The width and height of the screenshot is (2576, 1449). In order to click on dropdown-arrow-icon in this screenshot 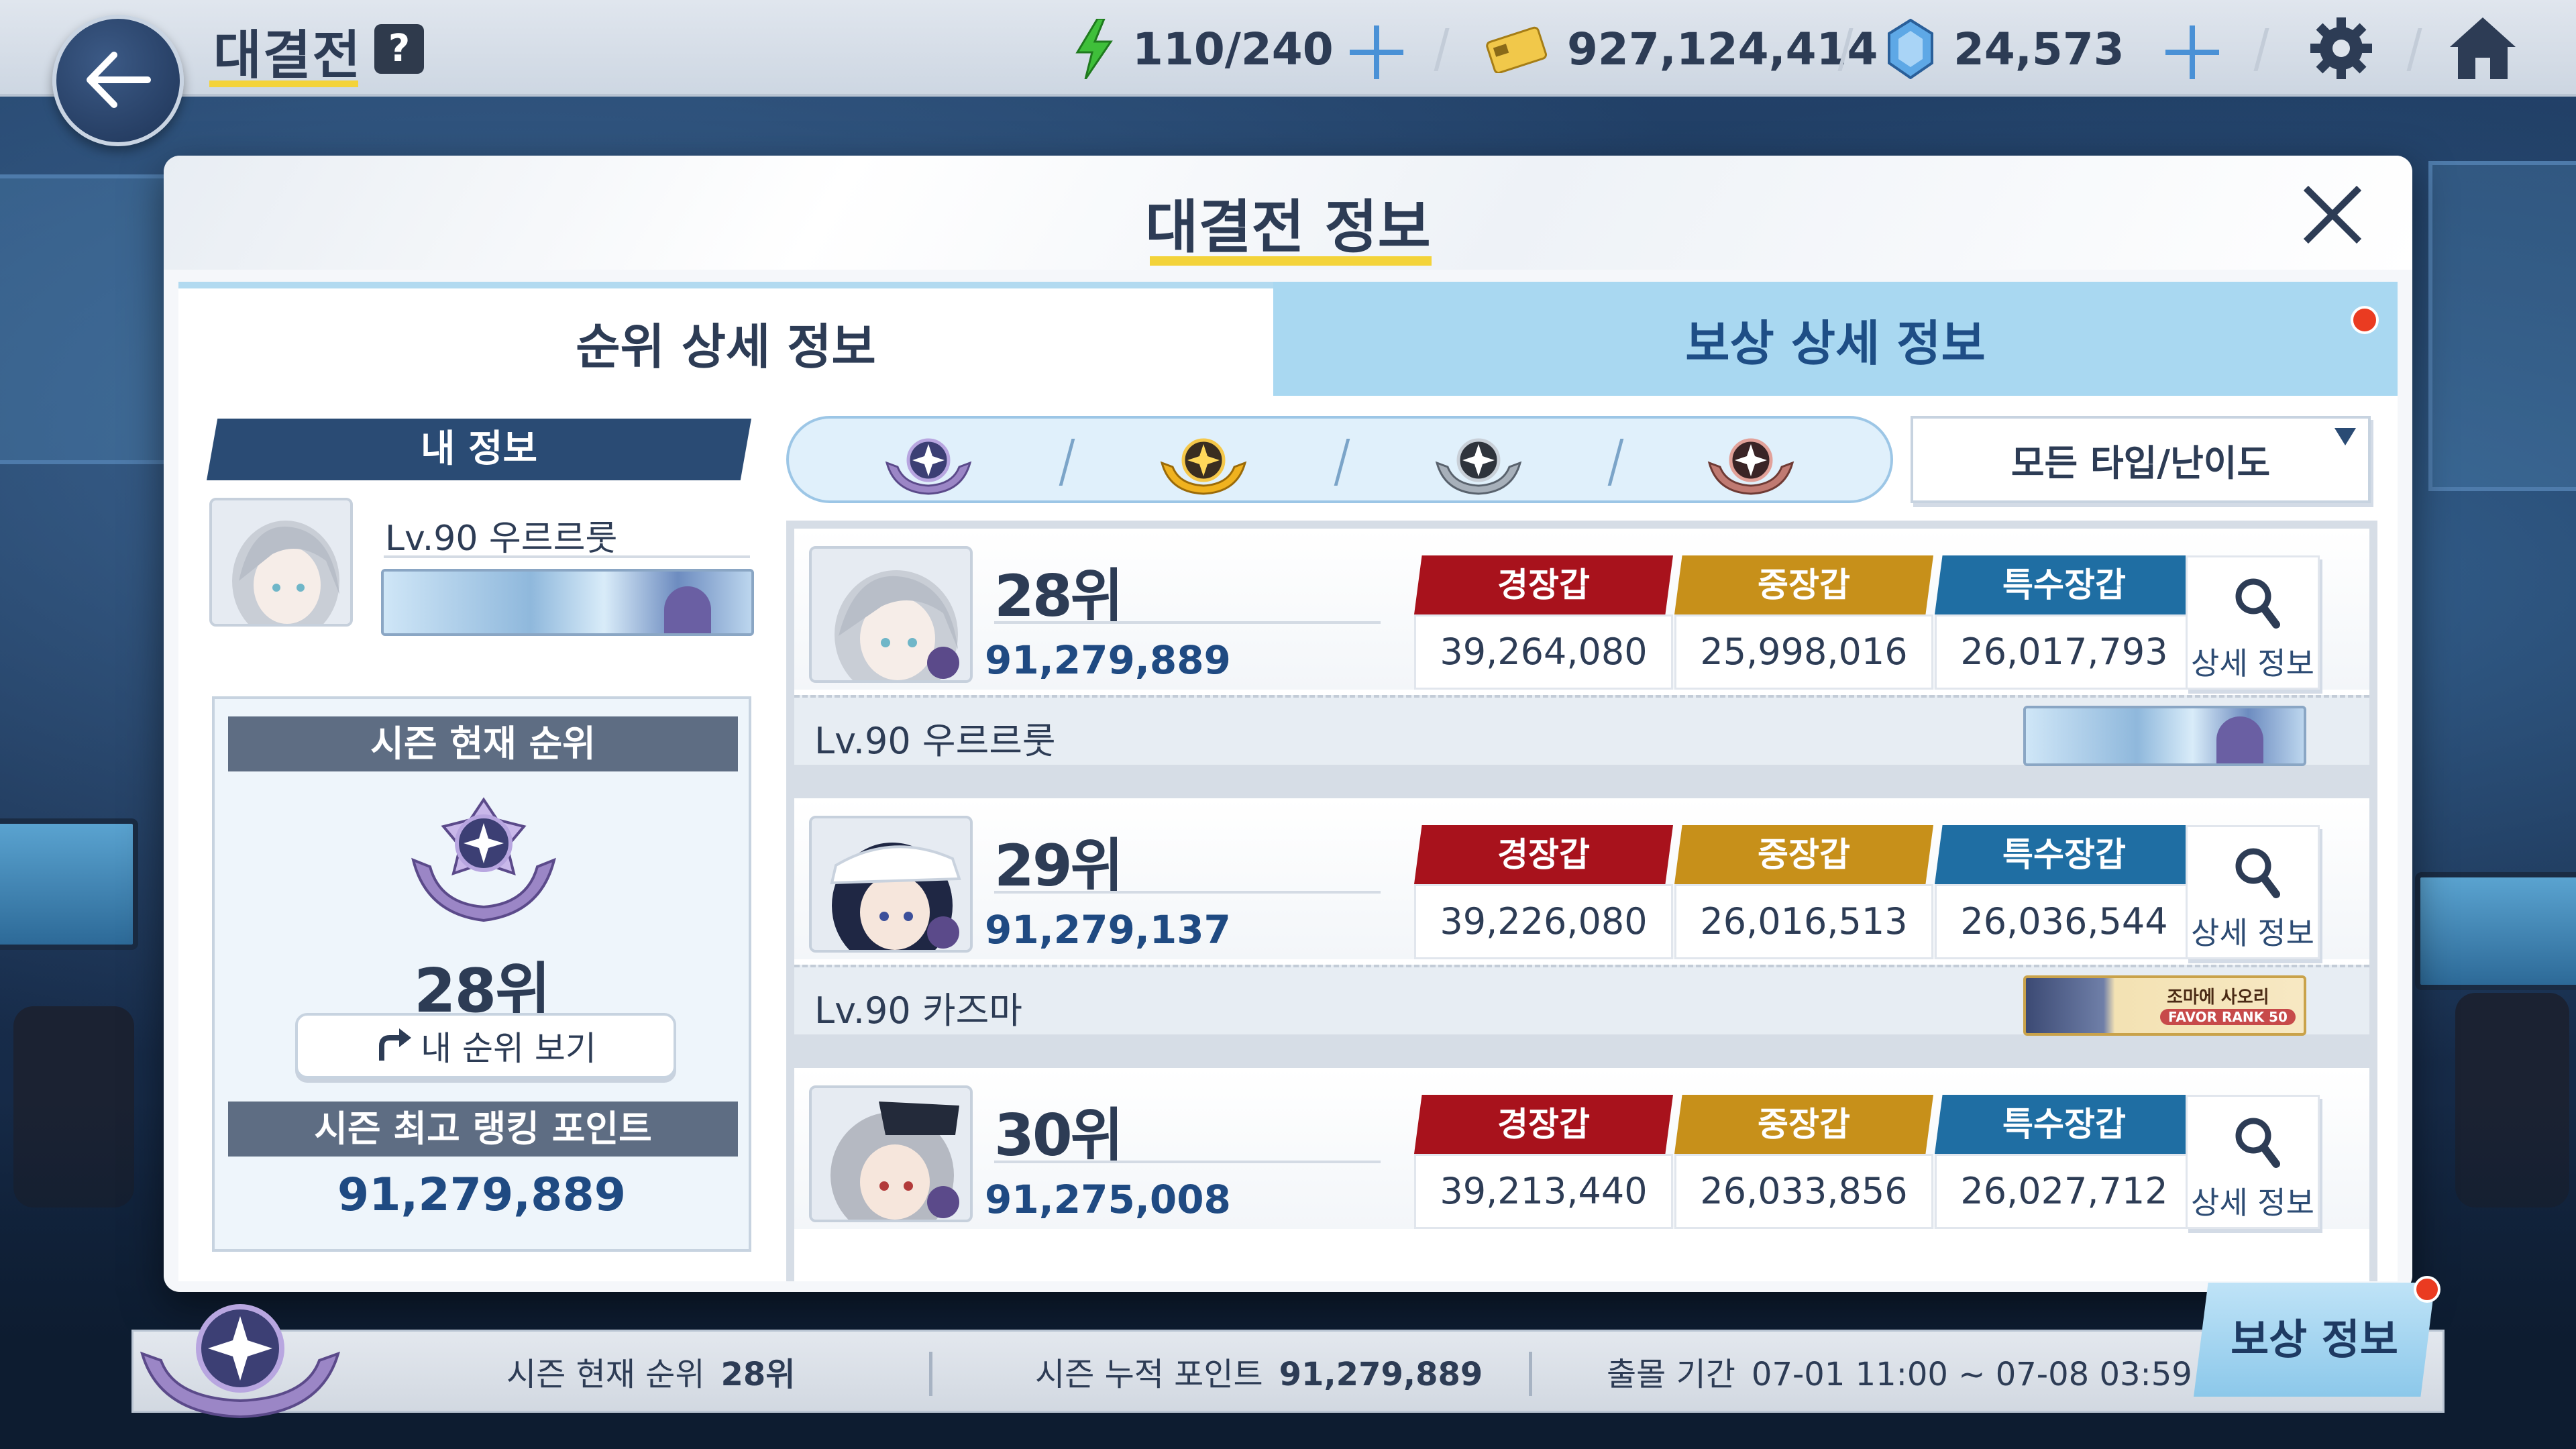, I will do `click(2345, 436)`.